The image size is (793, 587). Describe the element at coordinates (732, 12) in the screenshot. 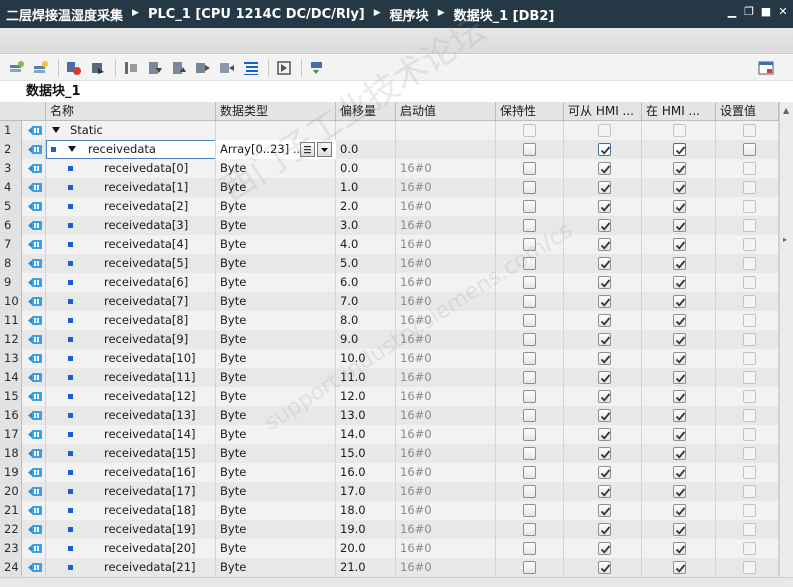

I see `minimize-icon: ▁` at that location.